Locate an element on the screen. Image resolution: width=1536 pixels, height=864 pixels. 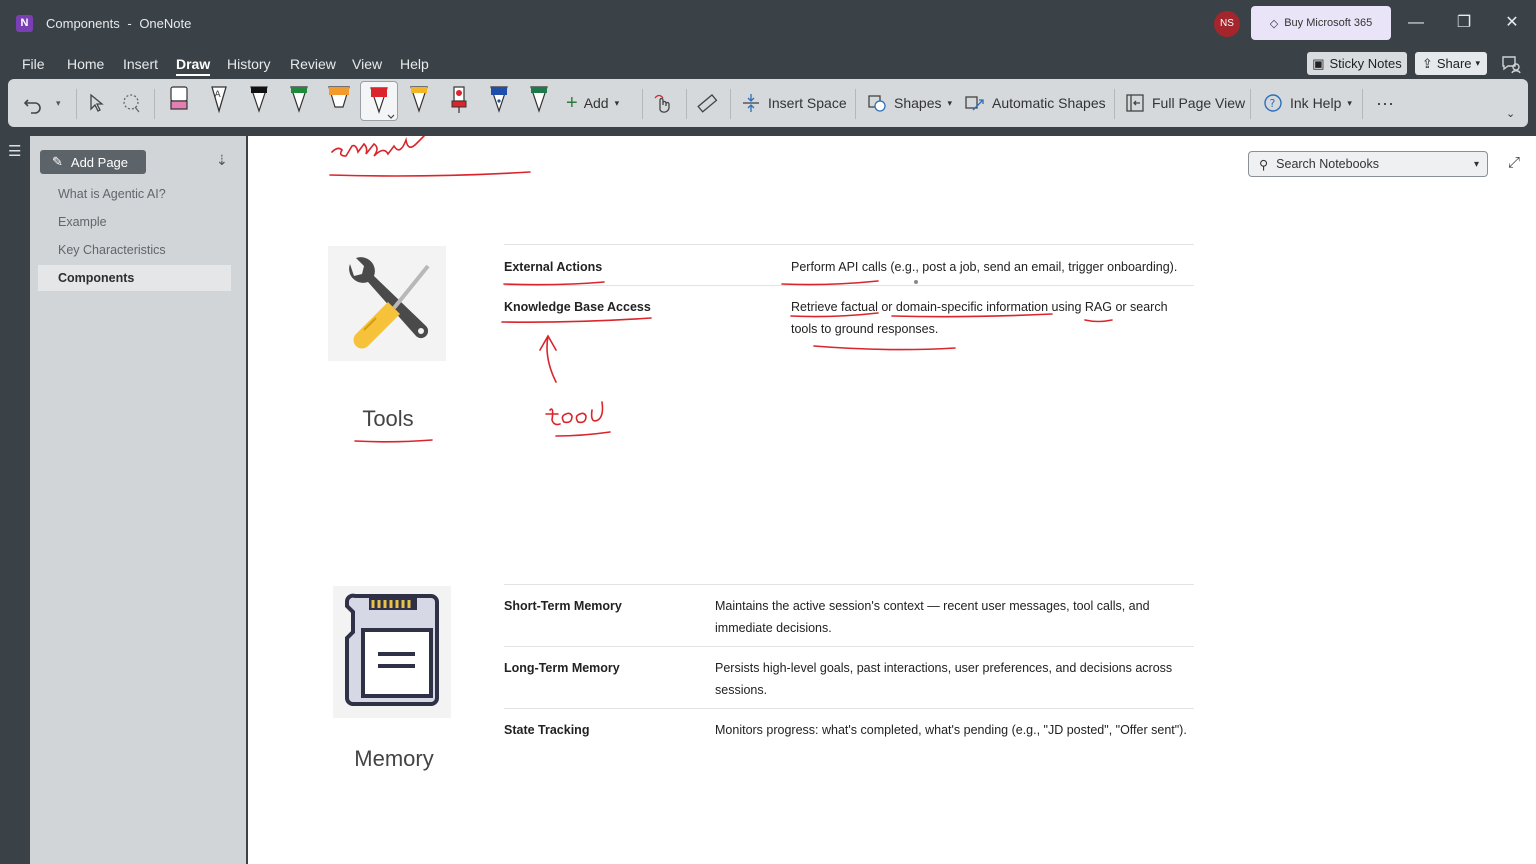
menu-home: Home is located at coordinates (85, 64).